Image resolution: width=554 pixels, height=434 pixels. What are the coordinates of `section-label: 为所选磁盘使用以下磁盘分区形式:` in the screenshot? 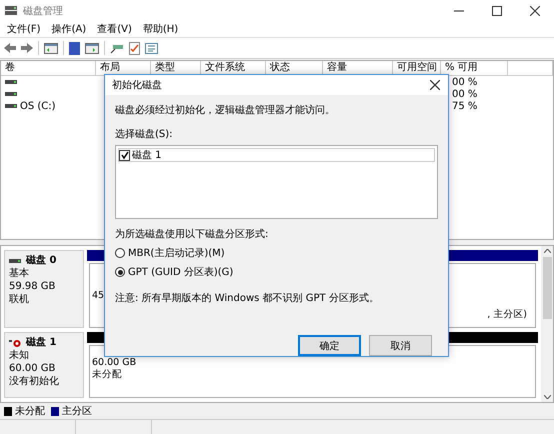 It's located at (192, 234).